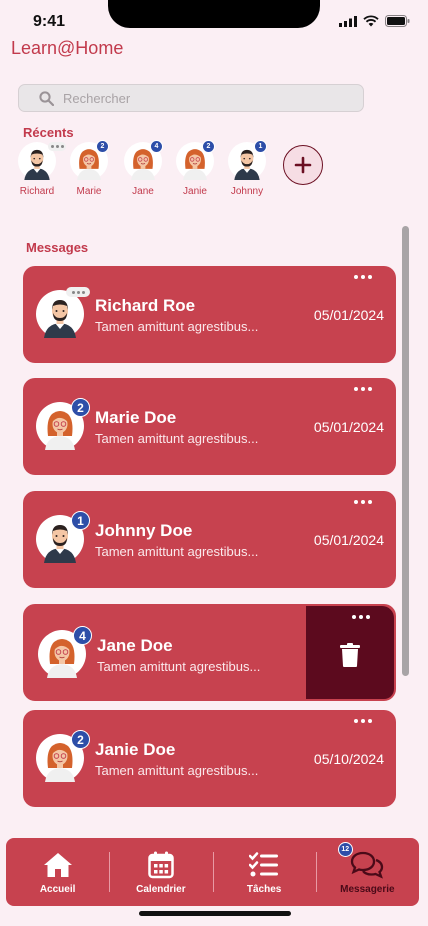 This screenshot has height=926, width=428. What do you see at coordinates (135, 645) in the screenshot?
I see `message-sender: Jane Doe` at bounding box center [135, 645].